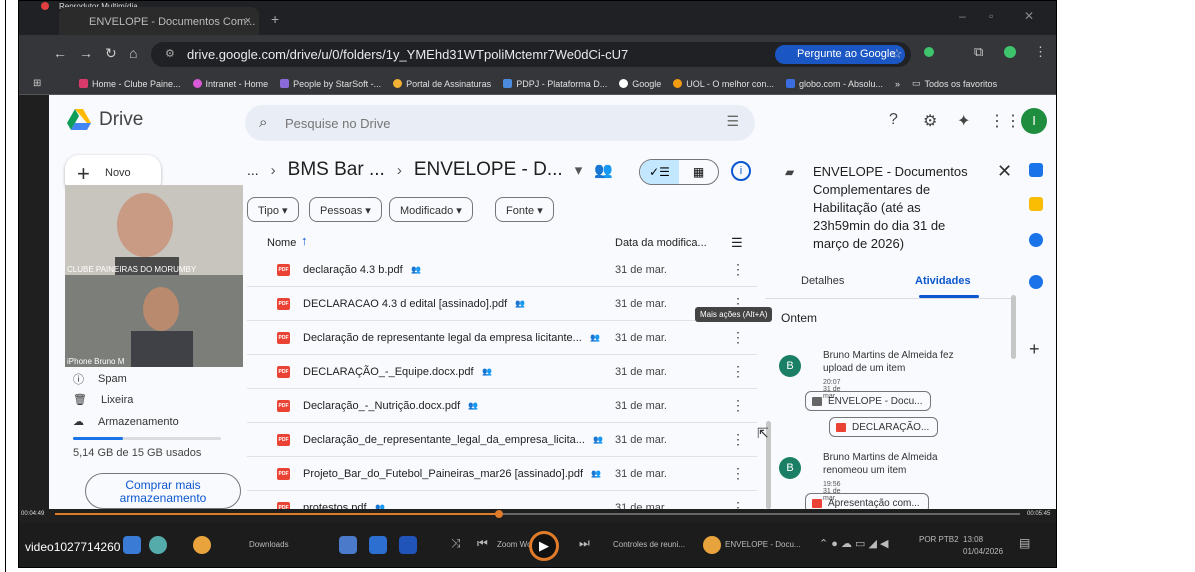 This screenshot has width=1195, height=572. What do you see at coordinates (133, 53) in the screenshot?
I see `home-icon: ⌂` at bounding box center [133, 53].